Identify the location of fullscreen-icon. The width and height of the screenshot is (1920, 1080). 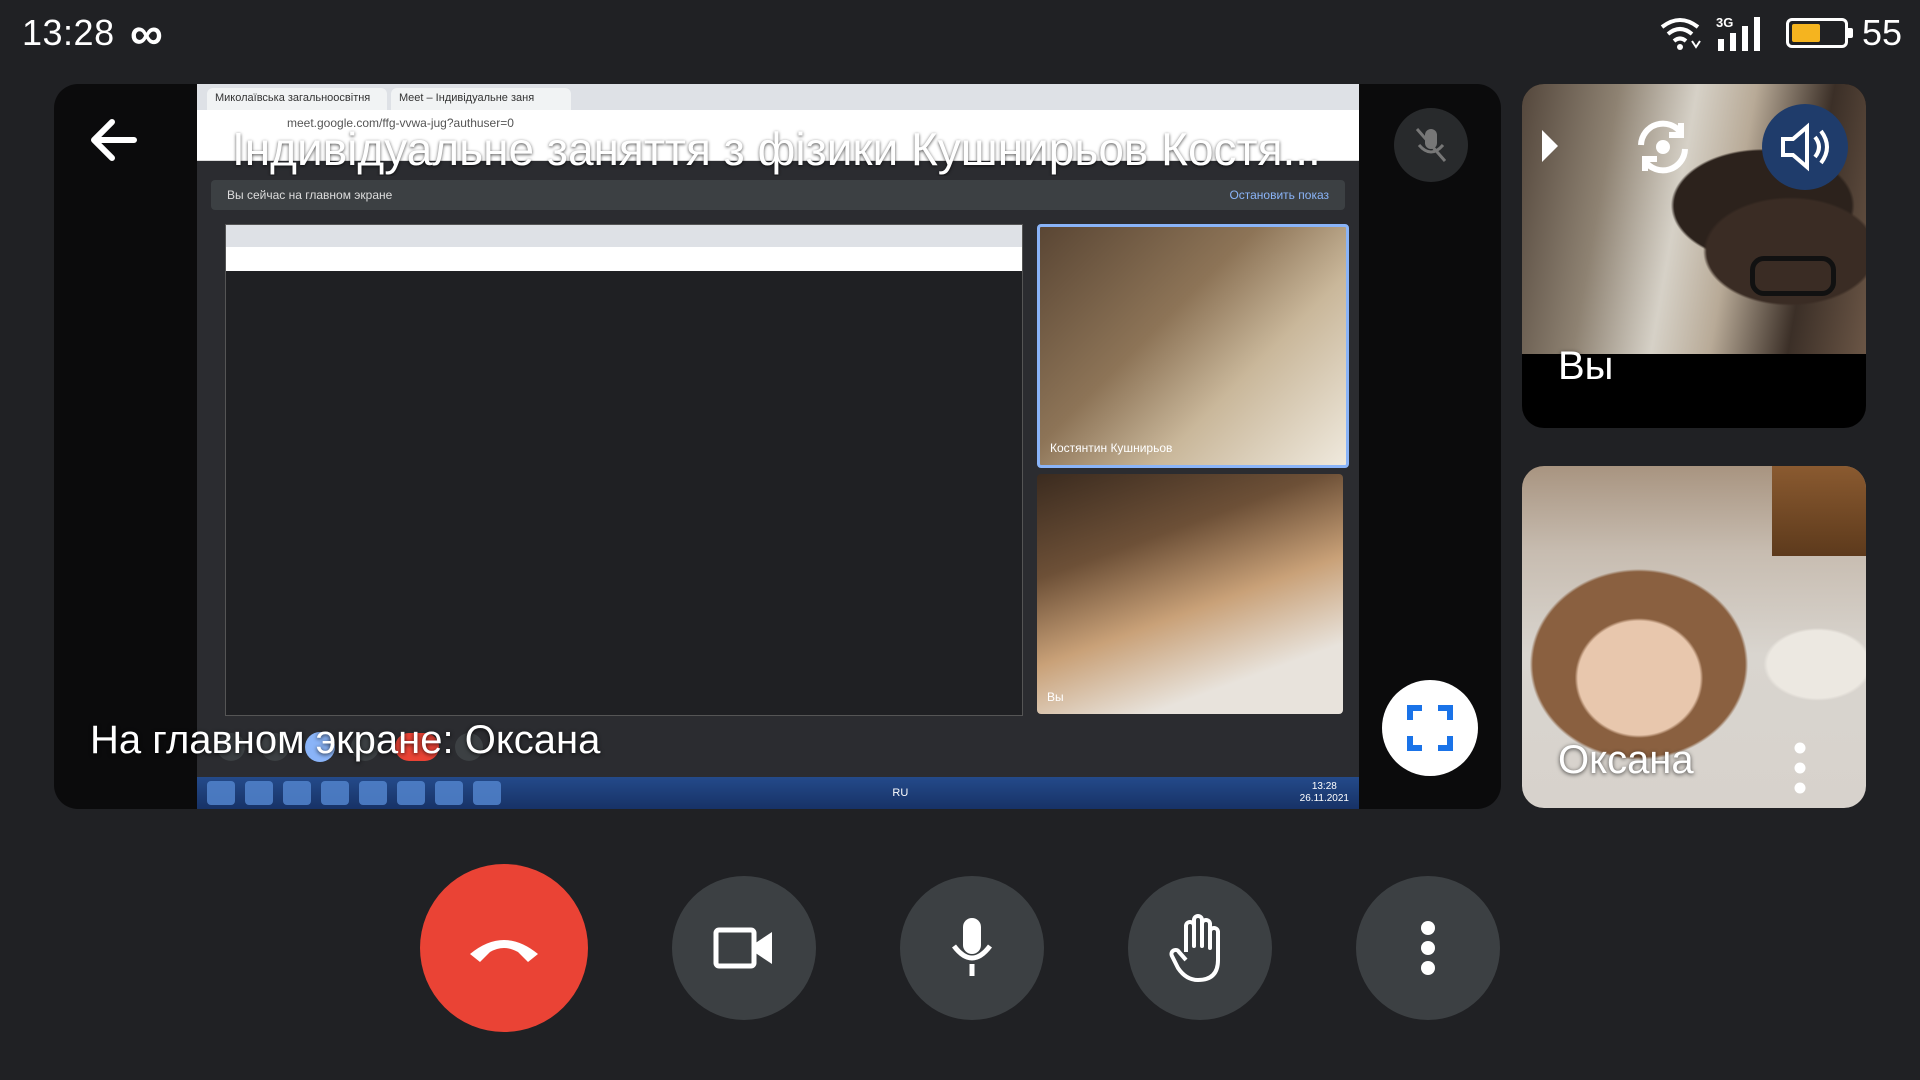
(1430, 728).